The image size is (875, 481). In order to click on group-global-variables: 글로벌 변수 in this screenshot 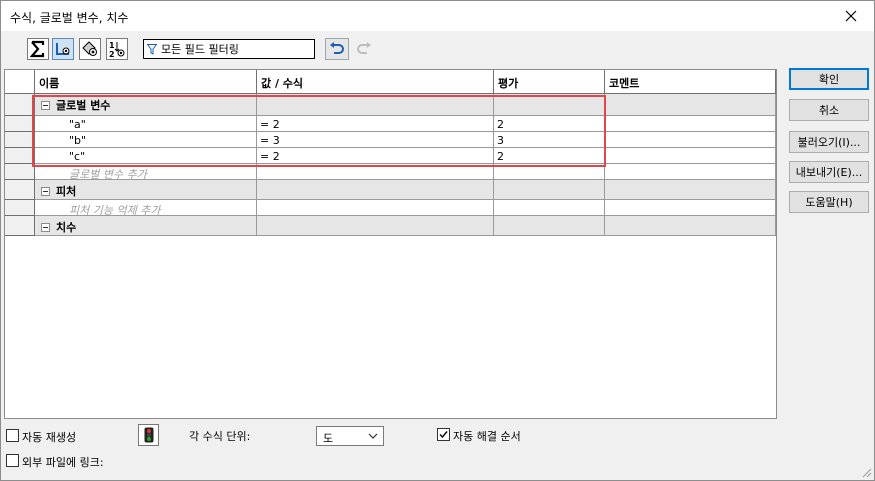, I will do `click(146, 105)`.